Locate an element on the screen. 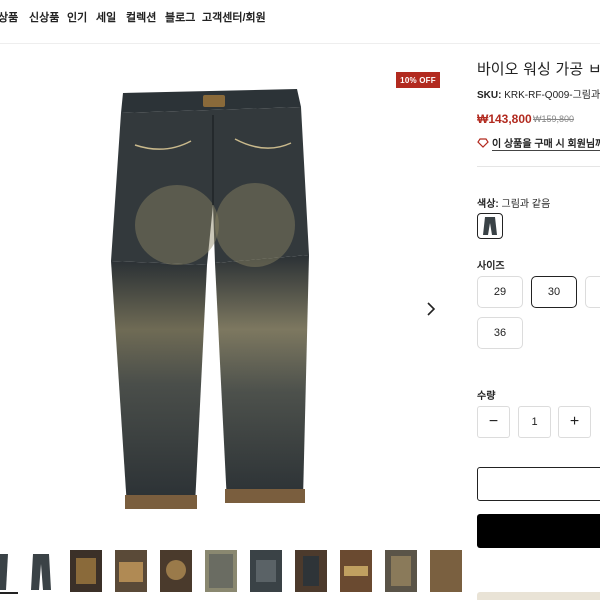 Image resolution: width=600 pixels, height=600 pixels. nav-item-blog: 블로그 is located at coordinates (180, 17).